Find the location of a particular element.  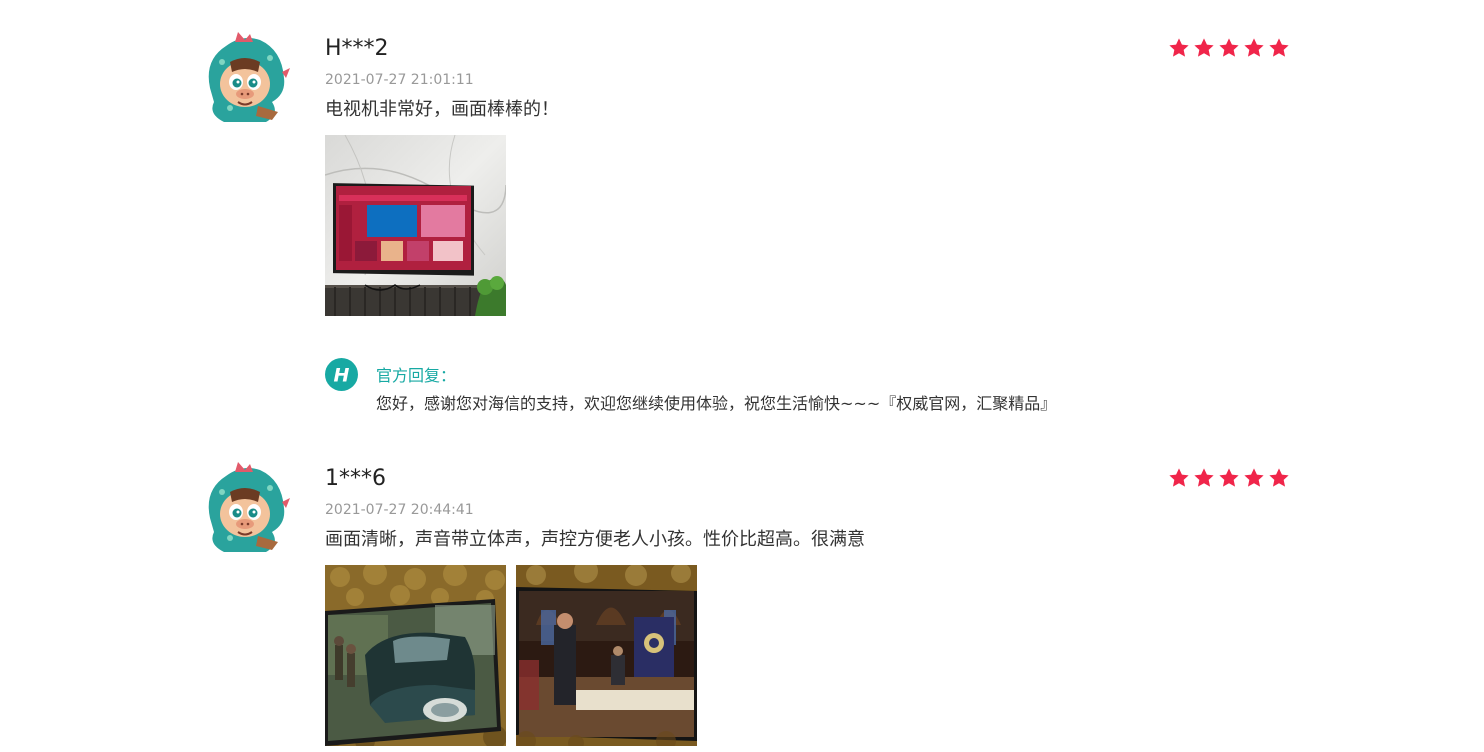

reviewer-name: H***2 is located at coordinates (357, 48).